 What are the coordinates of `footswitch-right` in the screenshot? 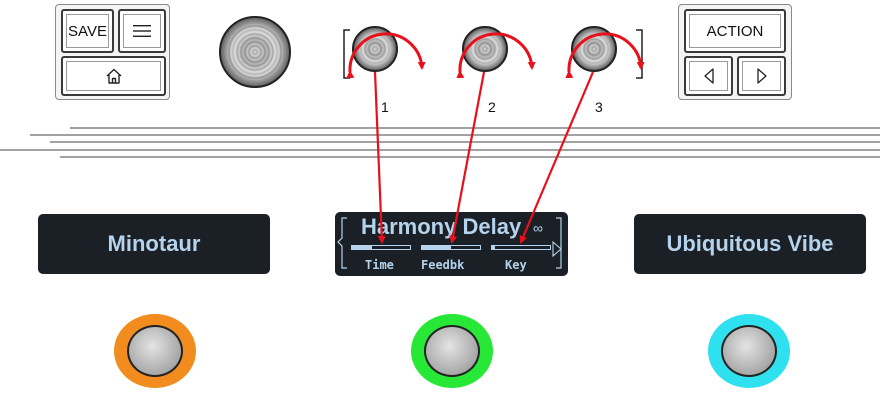 It's located at (749, 351).